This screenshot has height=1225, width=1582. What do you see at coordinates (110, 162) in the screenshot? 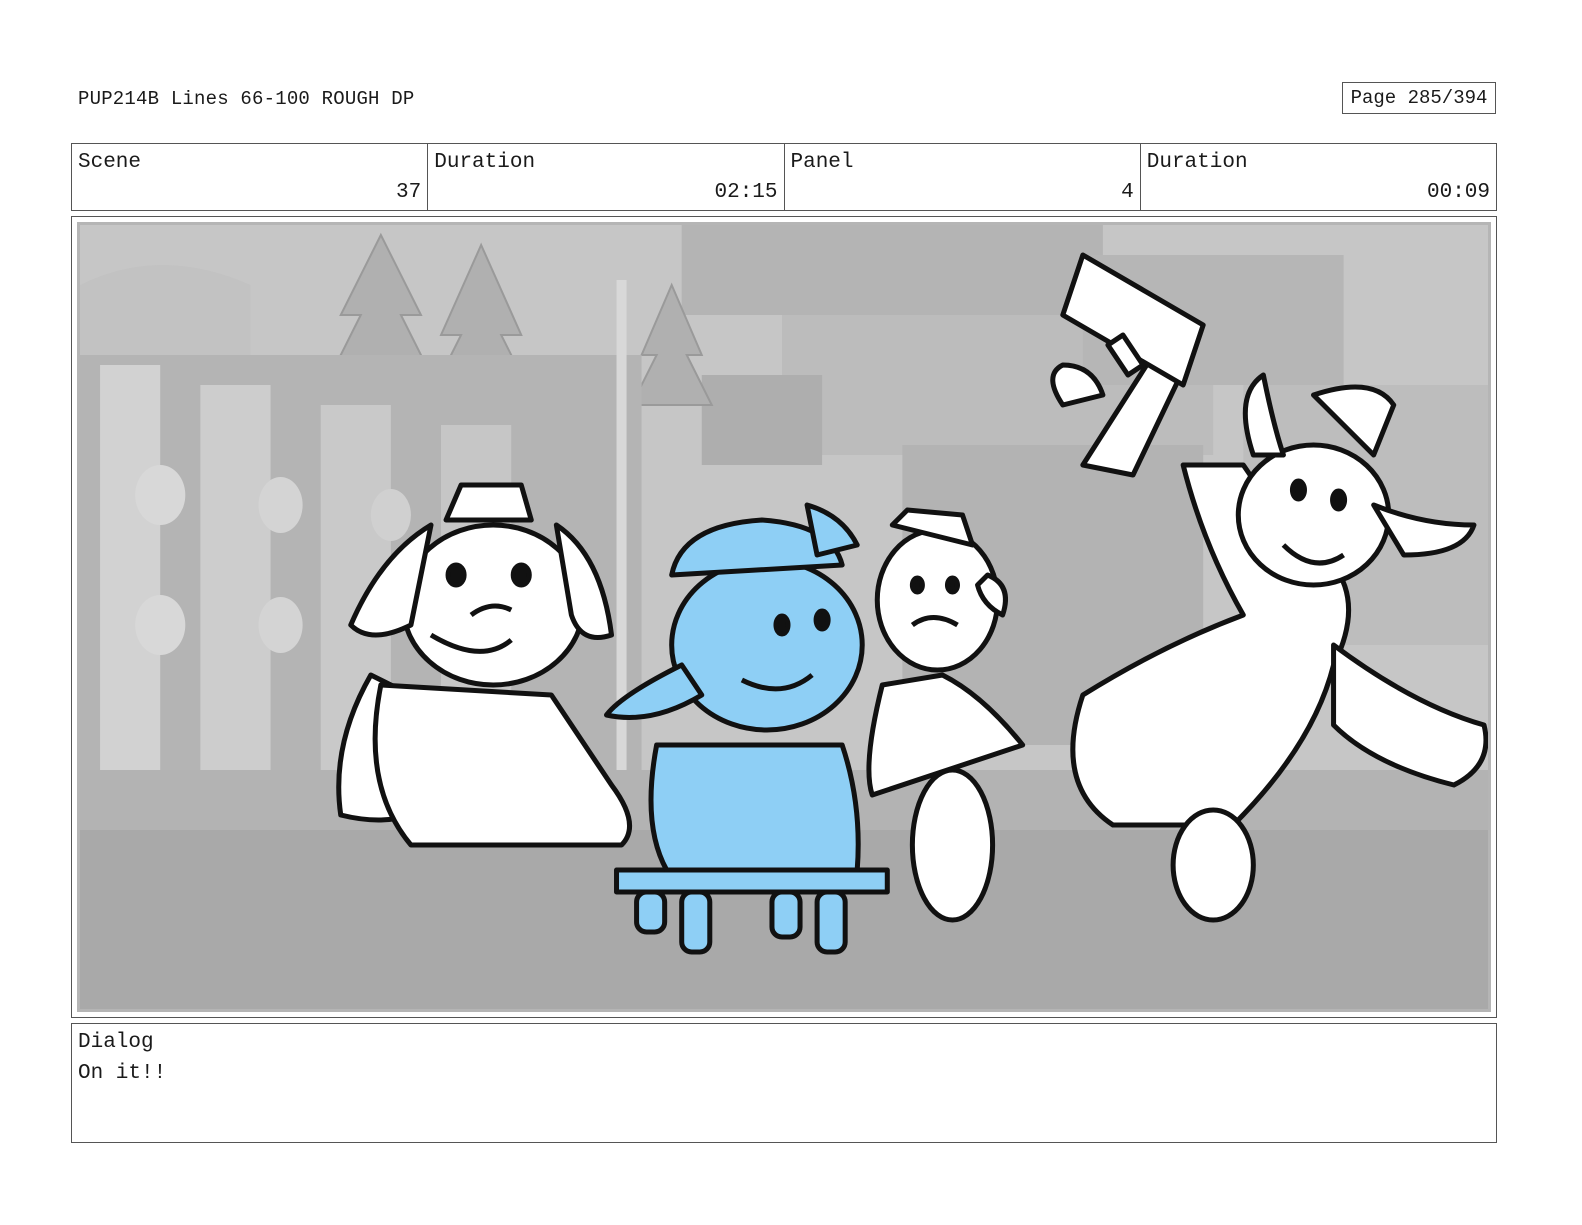
I see `scene-label: Scene` at bounding box center [110, 162].